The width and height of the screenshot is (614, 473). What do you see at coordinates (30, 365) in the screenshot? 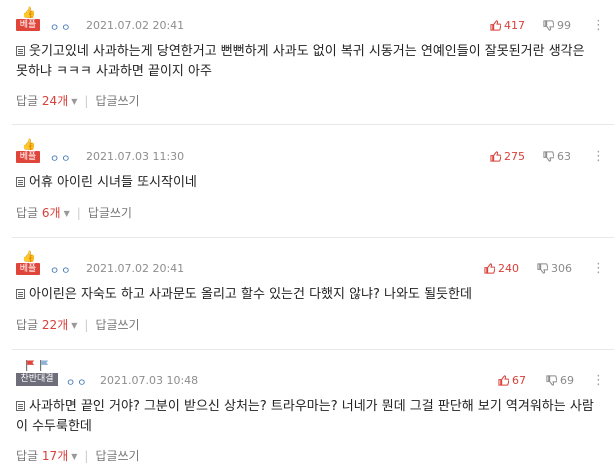
I see `red-flag-icon` at bounding box center [30, 365].